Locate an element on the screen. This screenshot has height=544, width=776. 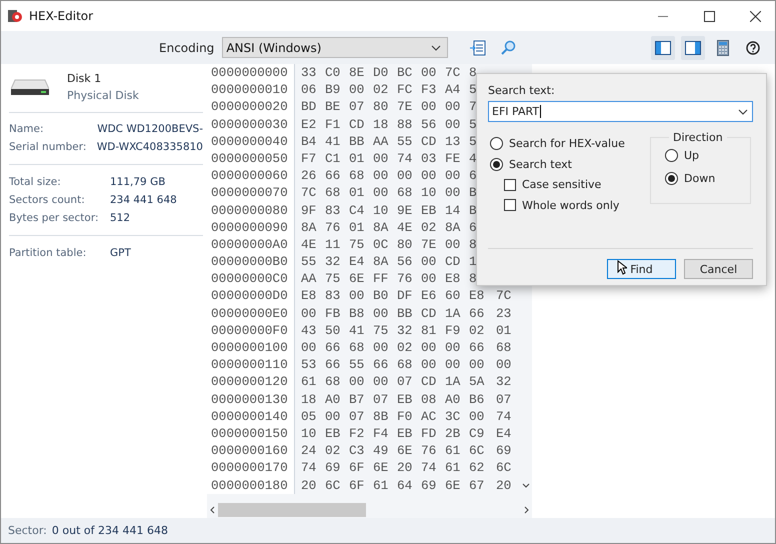
status-label: Sector: is located at coordinates (27, 530).